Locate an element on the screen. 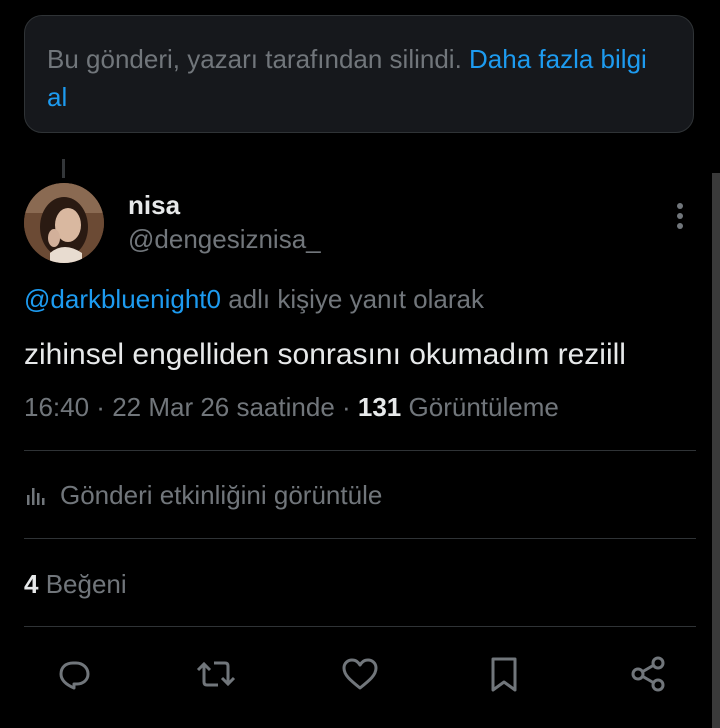 The height and width of the screenshot is (728, 720). retweet-icon is located at coordinates (216, 674).